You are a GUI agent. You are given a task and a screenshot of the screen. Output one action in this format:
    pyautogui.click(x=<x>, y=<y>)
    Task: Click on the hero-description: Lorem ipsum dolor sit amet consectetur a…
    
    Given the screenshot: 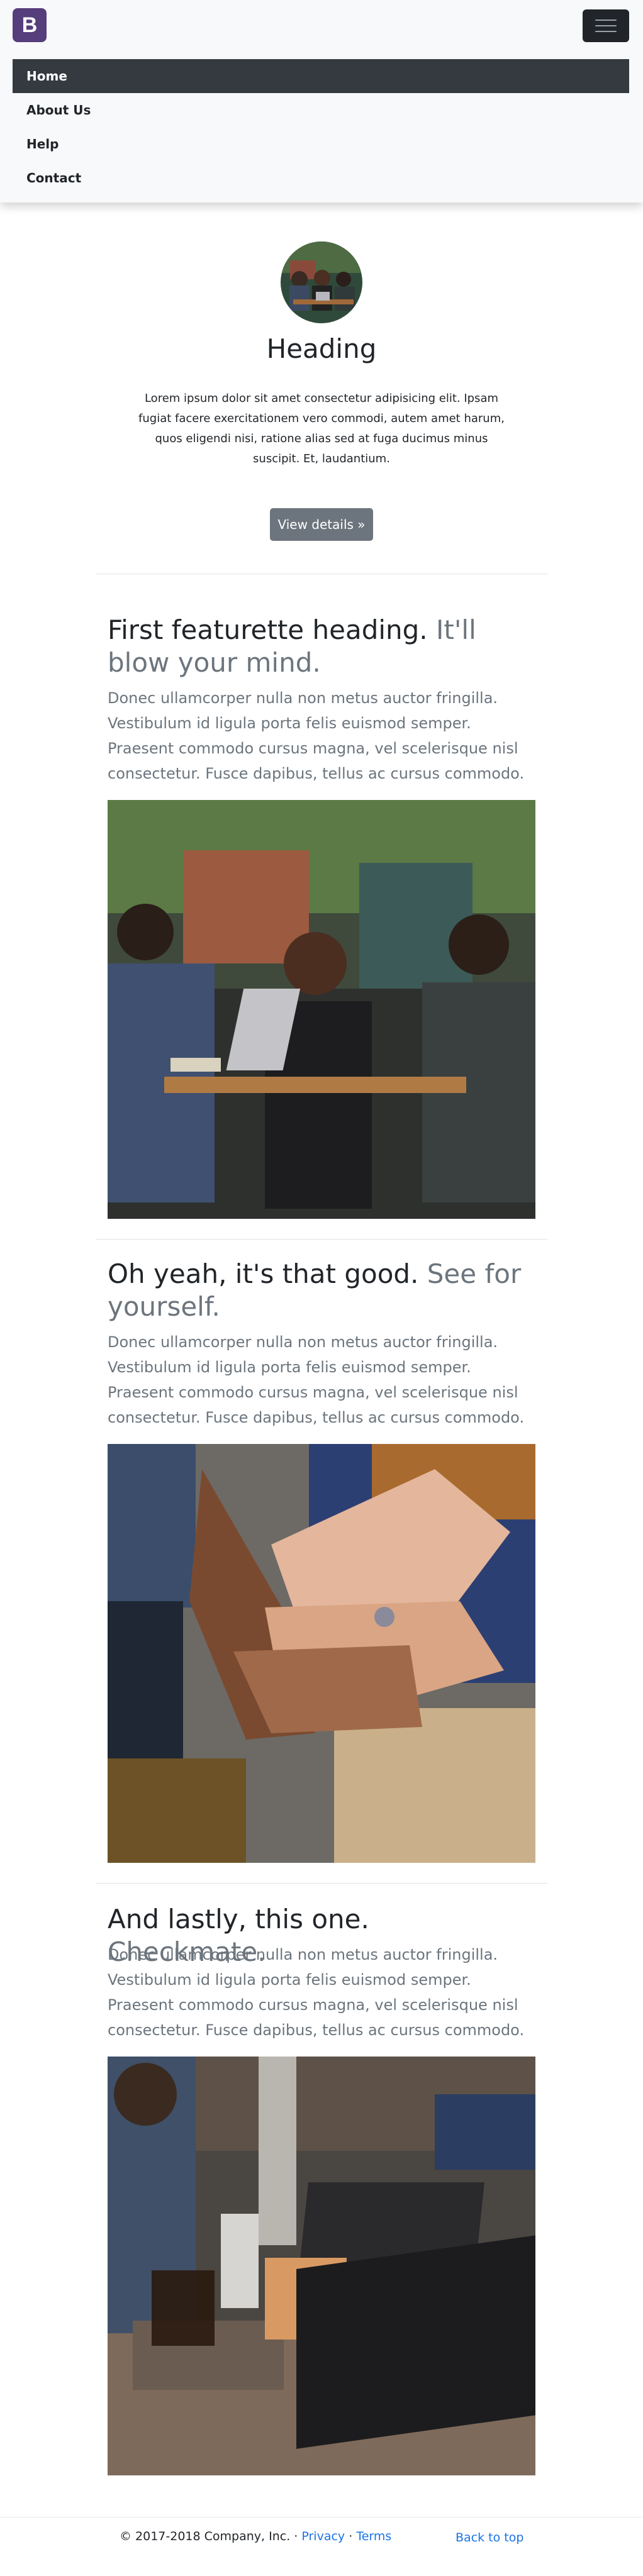 What is the action you would take?
    pyautogui.click(x=321, y=428)
    